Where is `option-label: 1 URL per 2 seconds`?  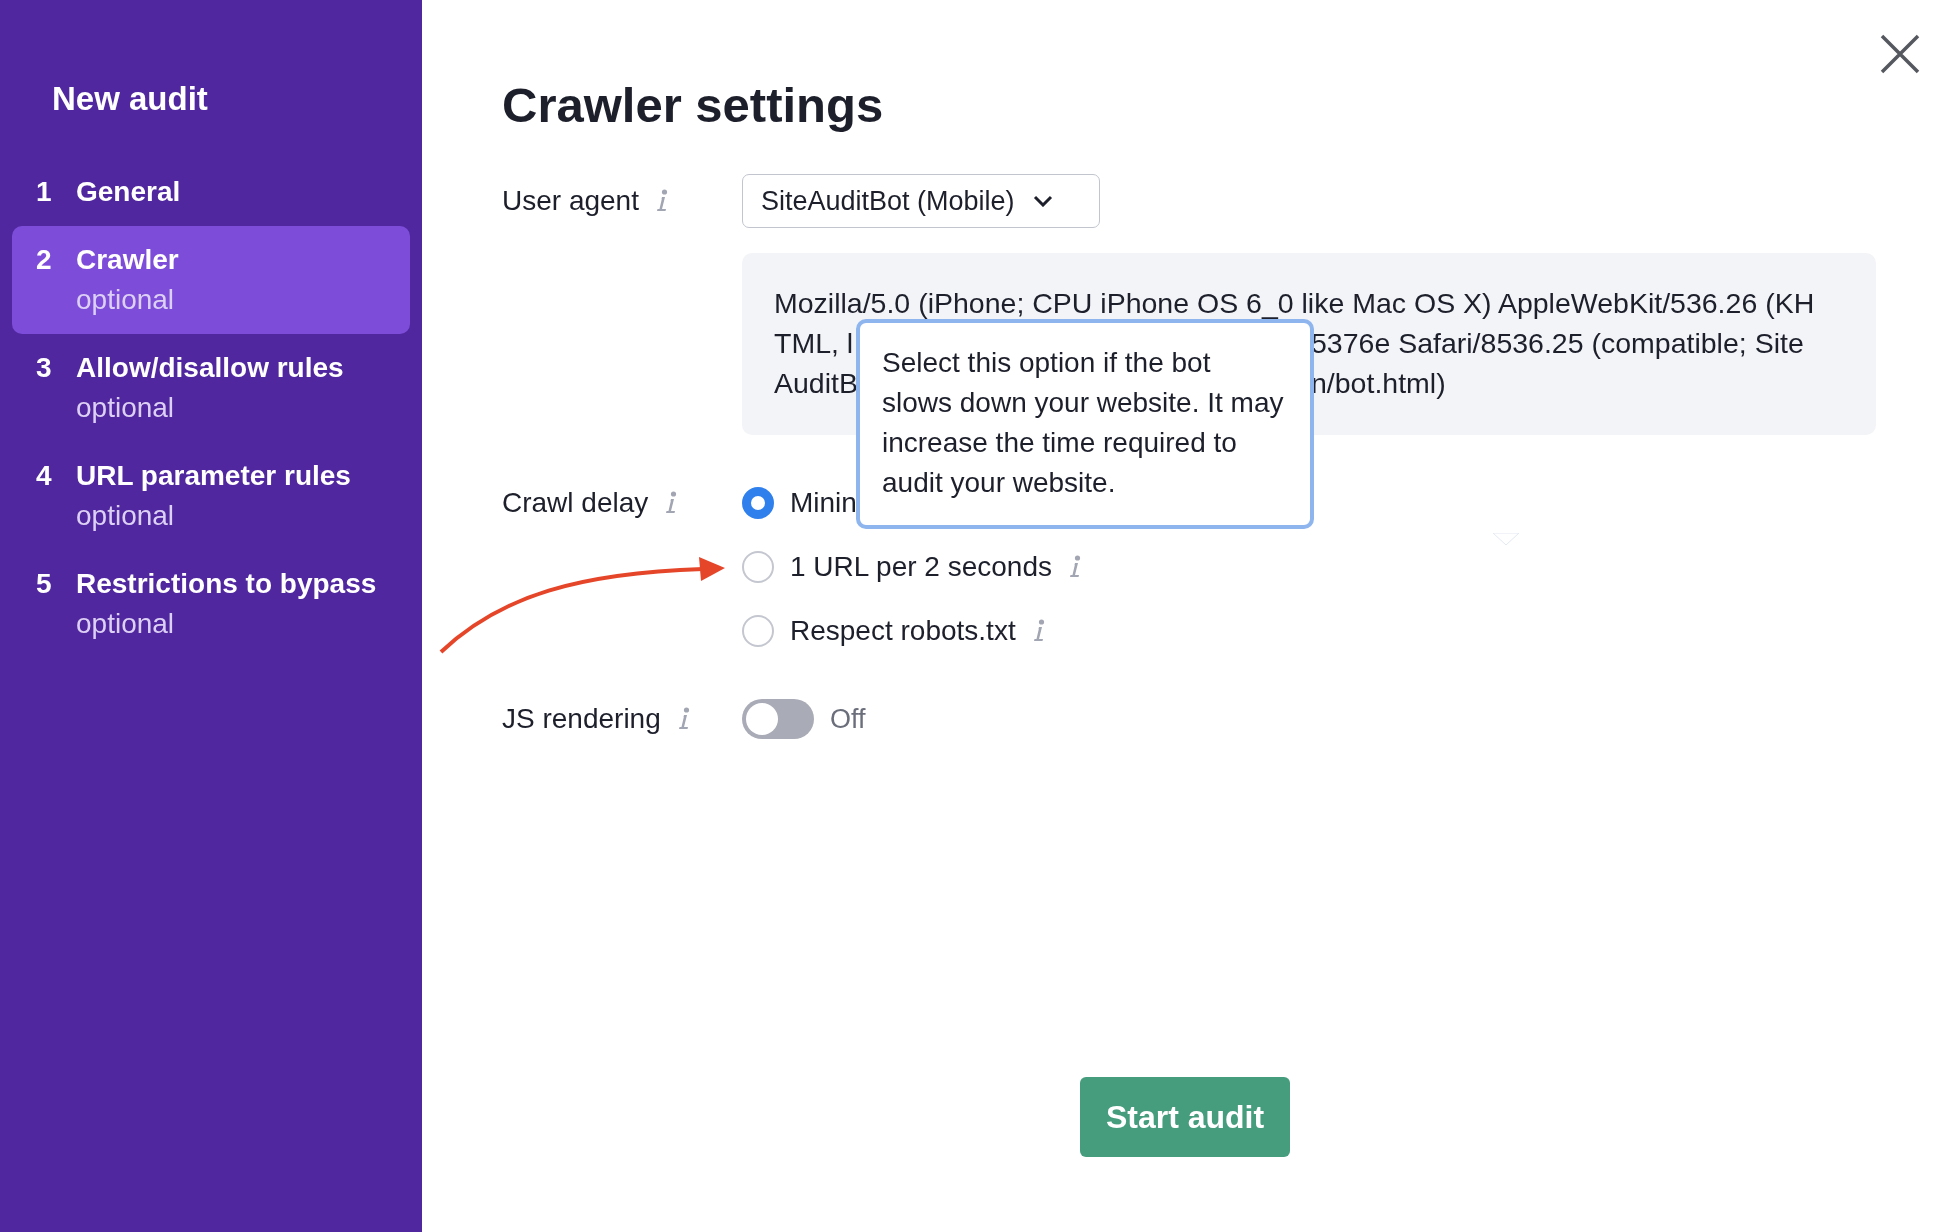 option-label: 1 URL per 2 seconds is located at coordinates (921, 567).